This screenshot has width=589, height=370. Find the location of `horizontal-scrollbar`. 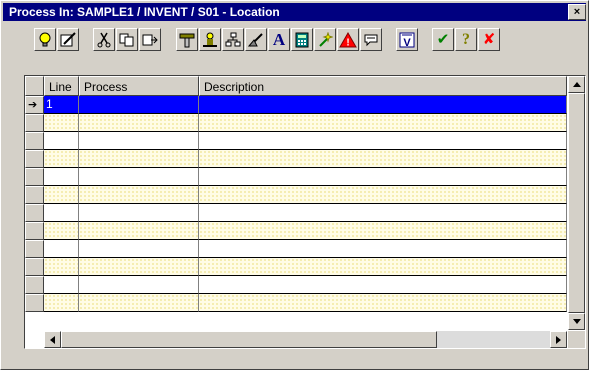

horizontal-scrollbar is located at coordinates (305, 339).